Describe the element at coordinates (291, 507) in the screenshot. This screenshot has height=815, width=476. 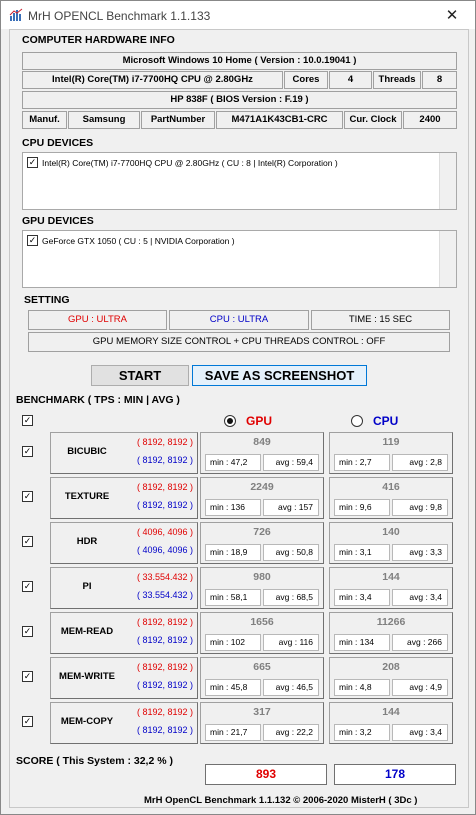
I see `gpu-avg: avg : 157` at that location.